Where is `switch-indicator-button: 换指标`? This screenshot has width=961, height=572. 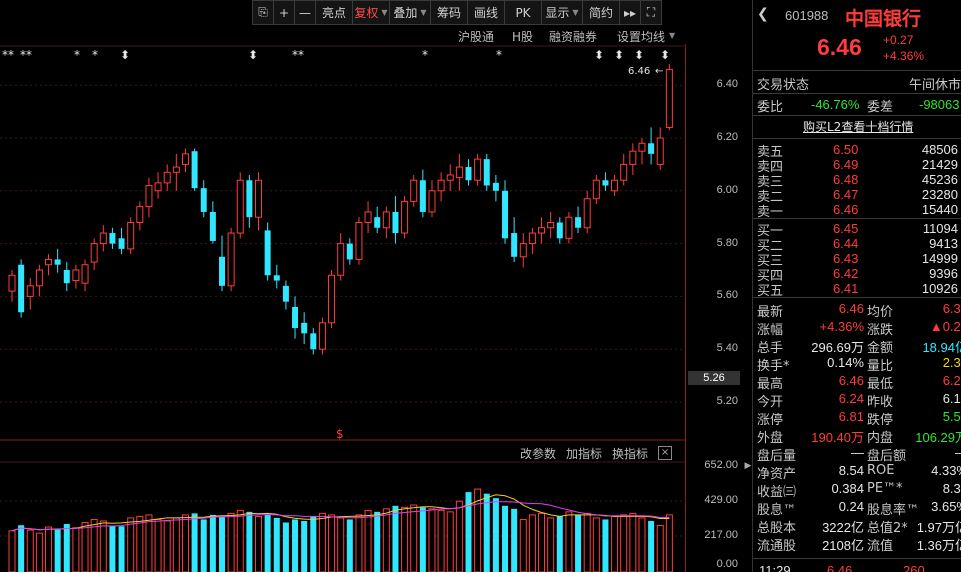 switch-indicator-button: 换指标 is located at coordinates (630, 453).